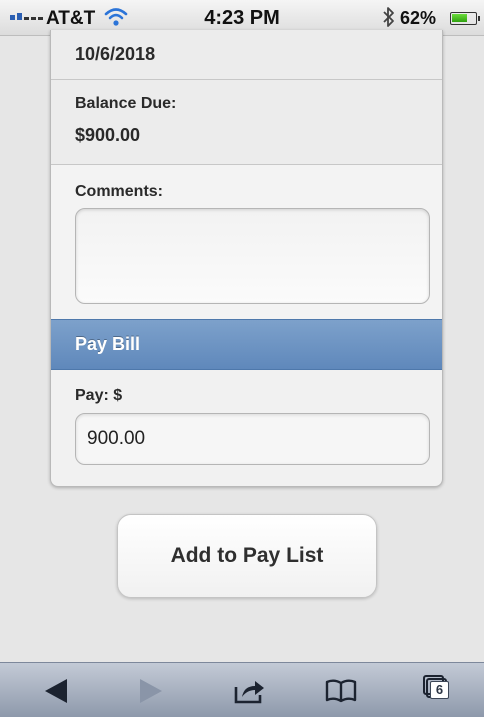 The height and width of the screenshot is (717, 484). Describe the element at coordinates (252, 439) in the screenshot. I see `pay-amount-input` at that location.